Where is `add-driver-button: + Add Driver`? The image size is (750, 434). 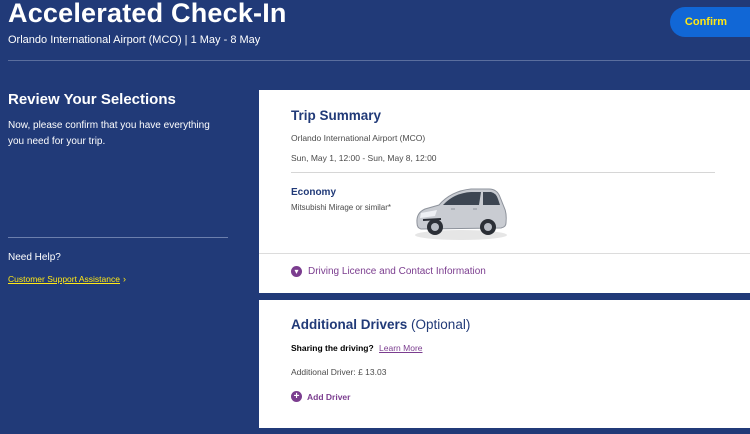 add-driver-button: + Add Driver is located at coordinates (320, 396).